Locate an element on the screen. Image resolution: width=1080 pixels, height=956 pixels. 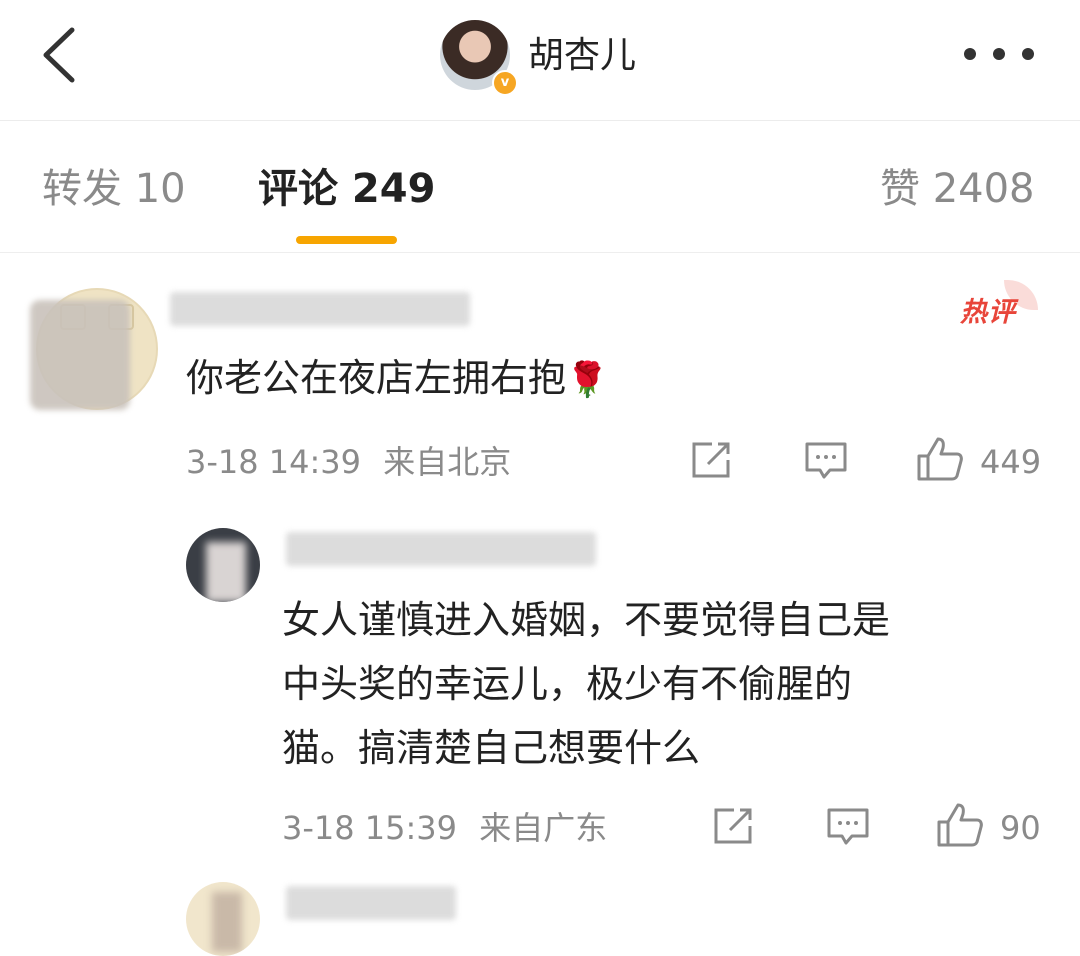
rose-emoji: 🌹 is located at coordinates (587, 380).